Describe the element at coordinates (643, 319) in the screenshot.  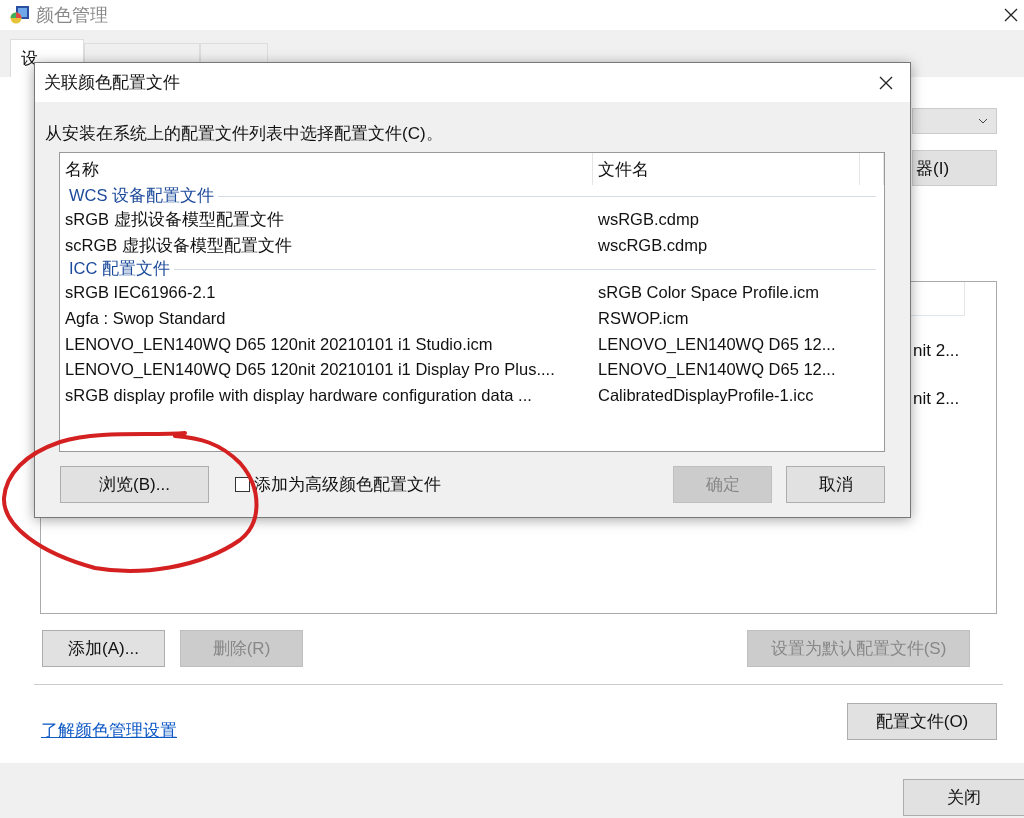
I see `table-cell-text: RSWOP.icm` at that location.